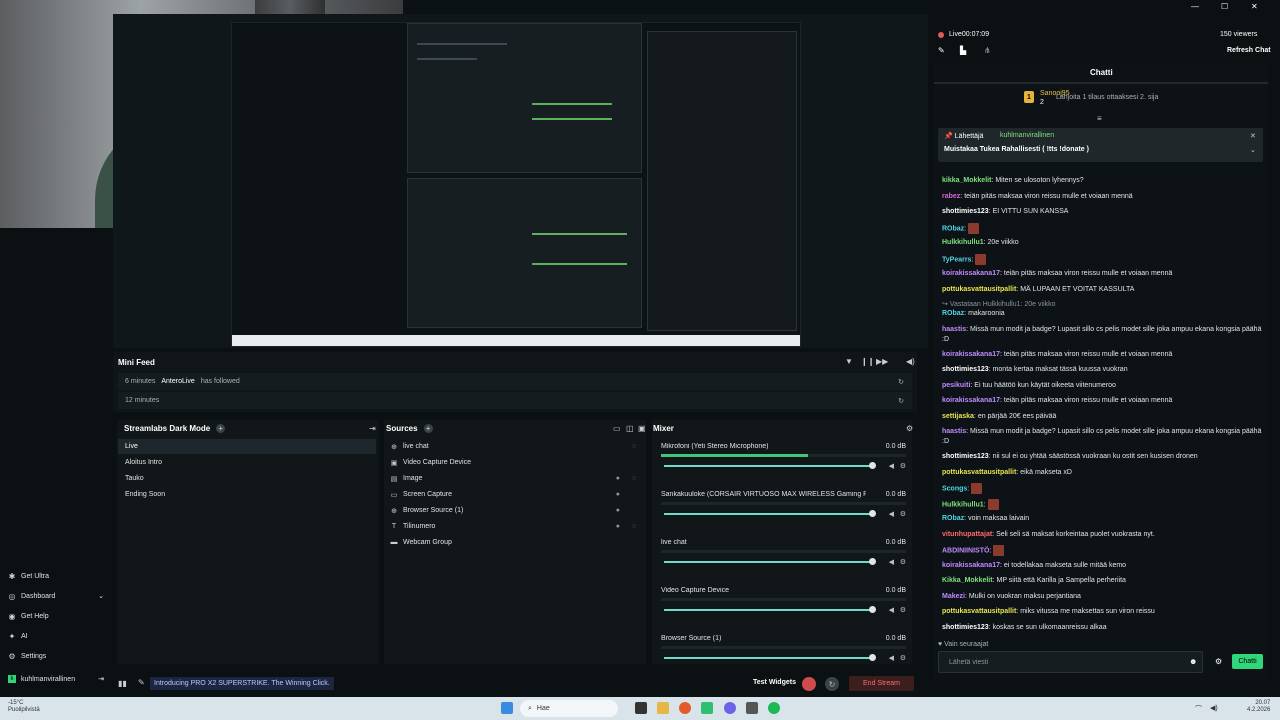 The image size is (1280, 720). Describe the element at coordinates (956, 259) in the screenshot. I see `chat-username: TyPearrs` at that location.